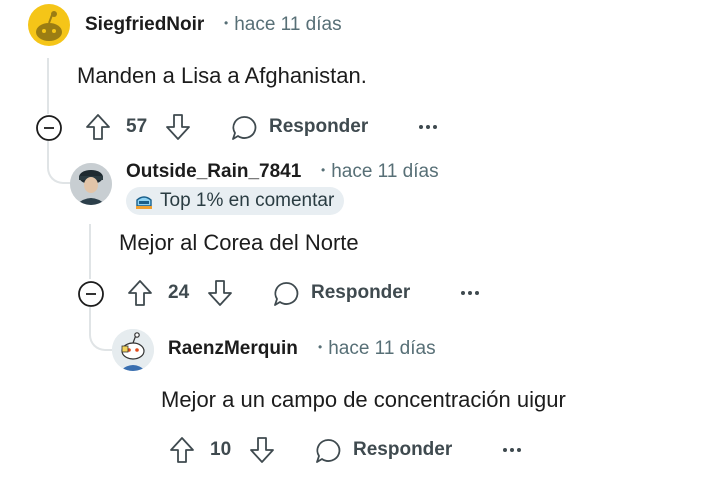  What do you see at coordinates (49, 25) in the screenshot?
I see `avatar-siegfriednoir` at bounding box center [49, 25].